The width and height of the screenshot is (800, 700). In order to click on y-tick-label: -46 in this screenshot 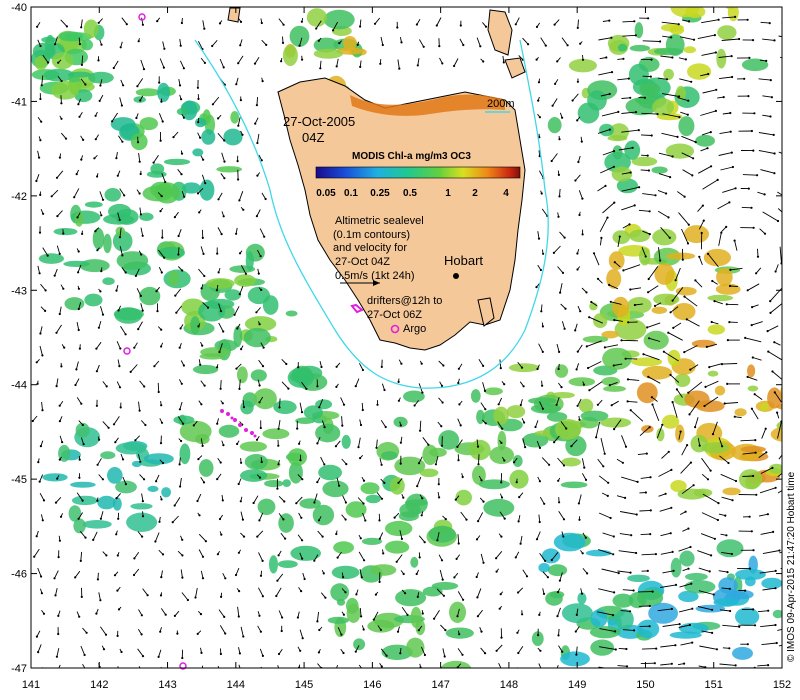, I will do `click(19, 575)`.